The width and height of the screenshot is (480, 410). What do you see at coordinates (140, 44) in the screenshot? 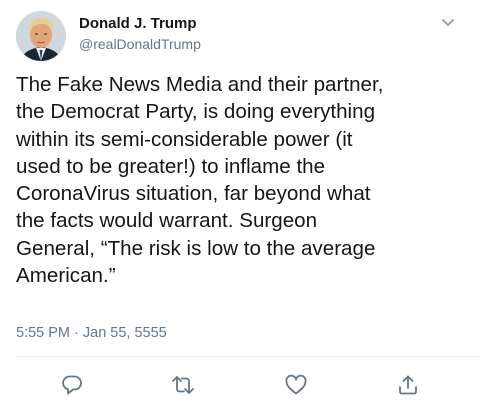
I see `author-handle: @realDonaldTrump` at bounding box center [140, 44].